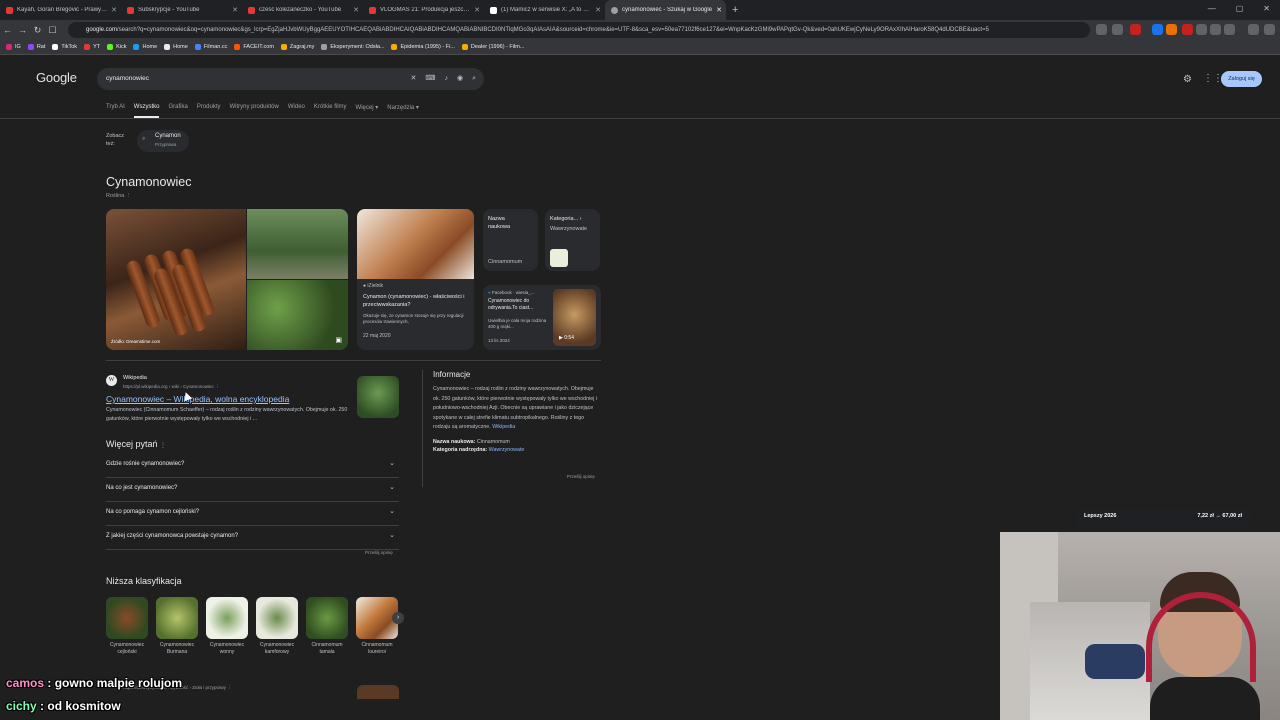 The width and height of the screenshot is (1280, 720). Describe the element at coordinates (254, 111) in the screenshot. I see `tab-product-sites: Witryny produktów` at that location.